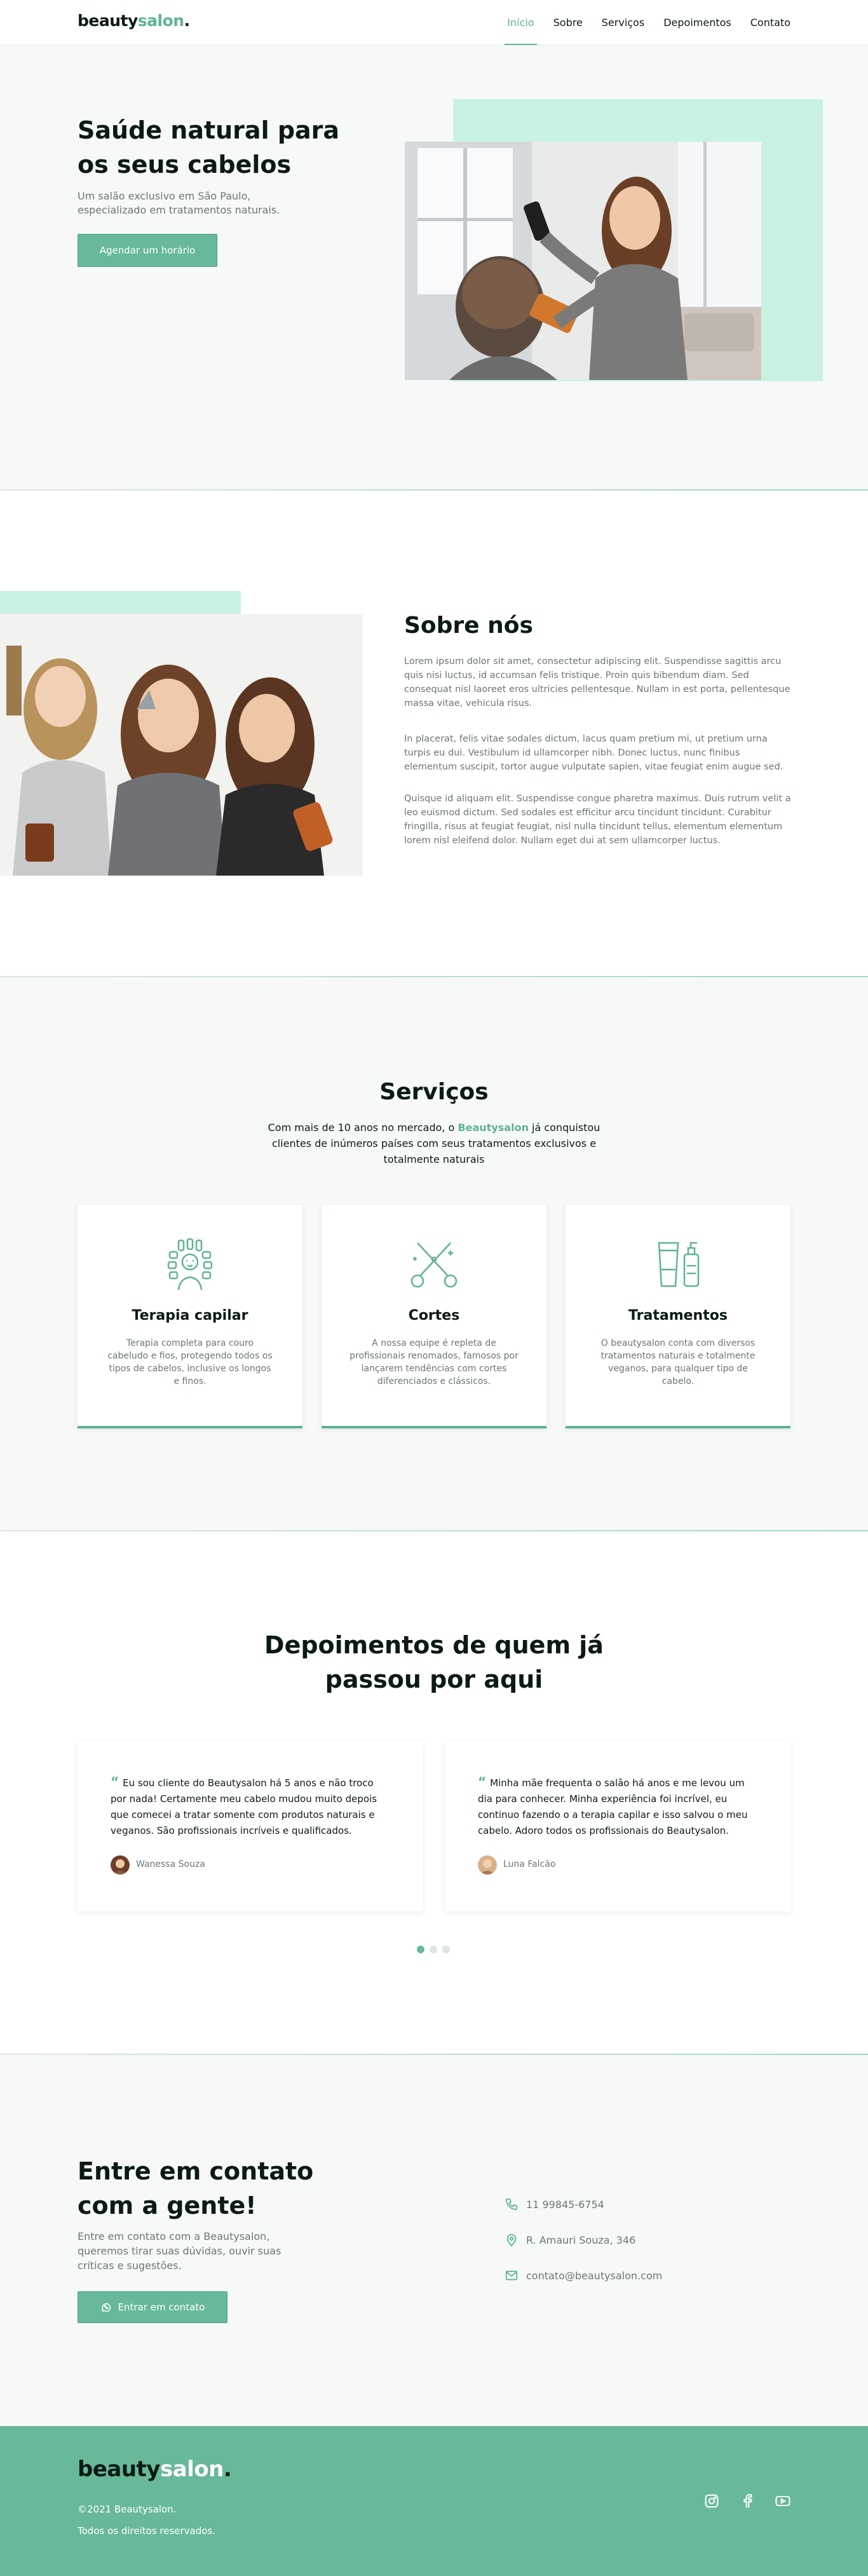 This screenshot has width=868, height=2576. What do you see at coordinates (190, 1264) in the screenshot?
I see `hair-curlers-icon` at bounding box center [190, 1264].